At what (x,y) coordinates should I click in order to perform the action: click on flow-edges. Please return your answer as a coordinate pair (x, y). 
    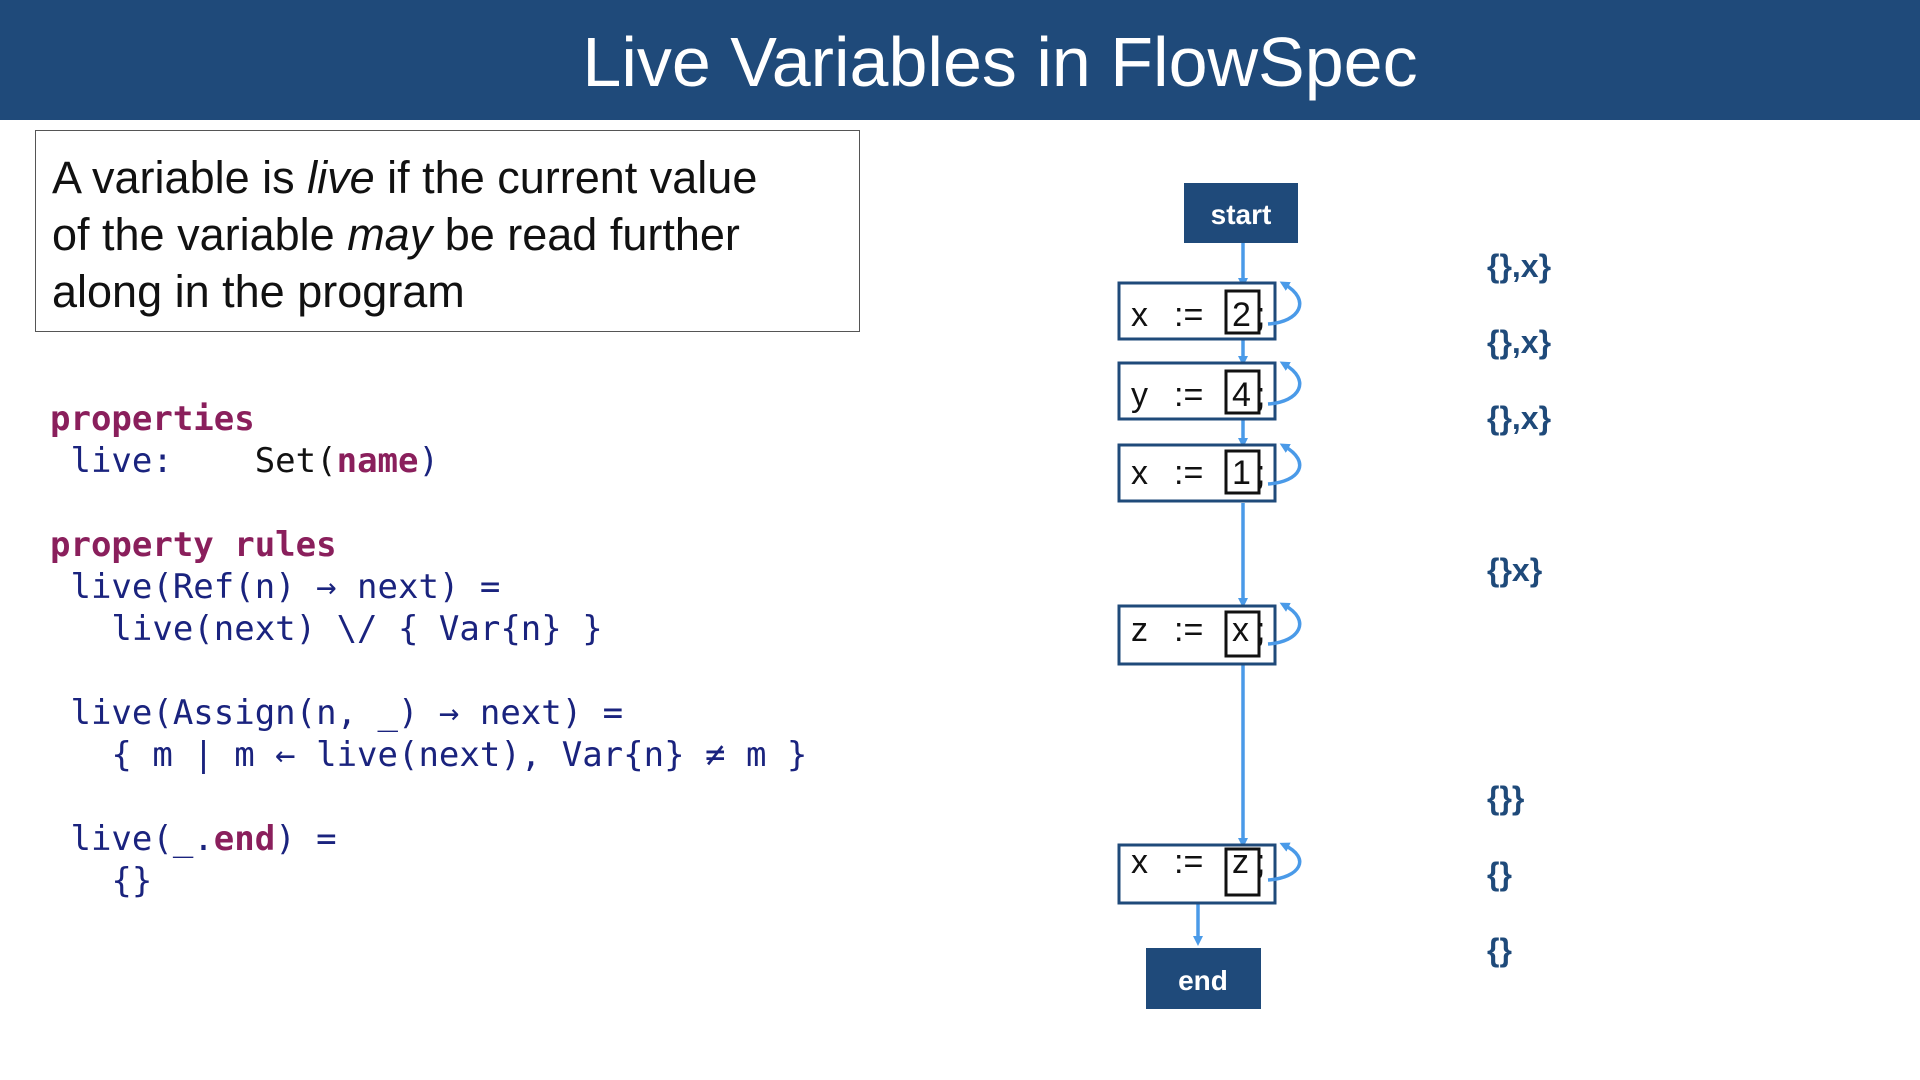
    Looking at the image, I should click on (1220, 594).